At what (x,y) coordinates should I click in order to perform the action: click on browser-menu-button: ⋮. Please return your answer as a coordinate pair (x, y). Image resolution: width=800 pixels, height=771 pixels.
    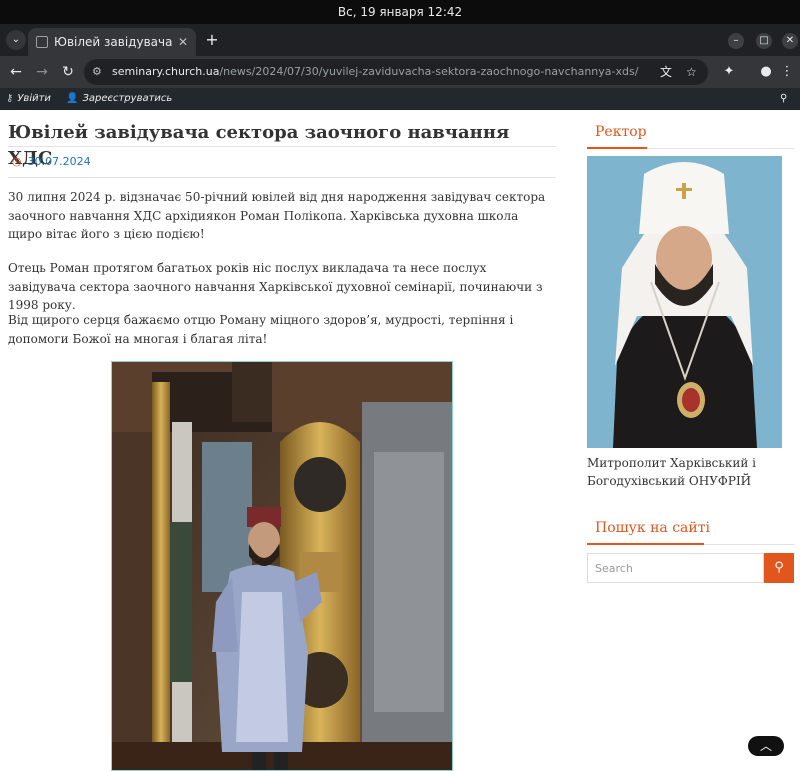
    Looking at the image, I should click on (787, 72).